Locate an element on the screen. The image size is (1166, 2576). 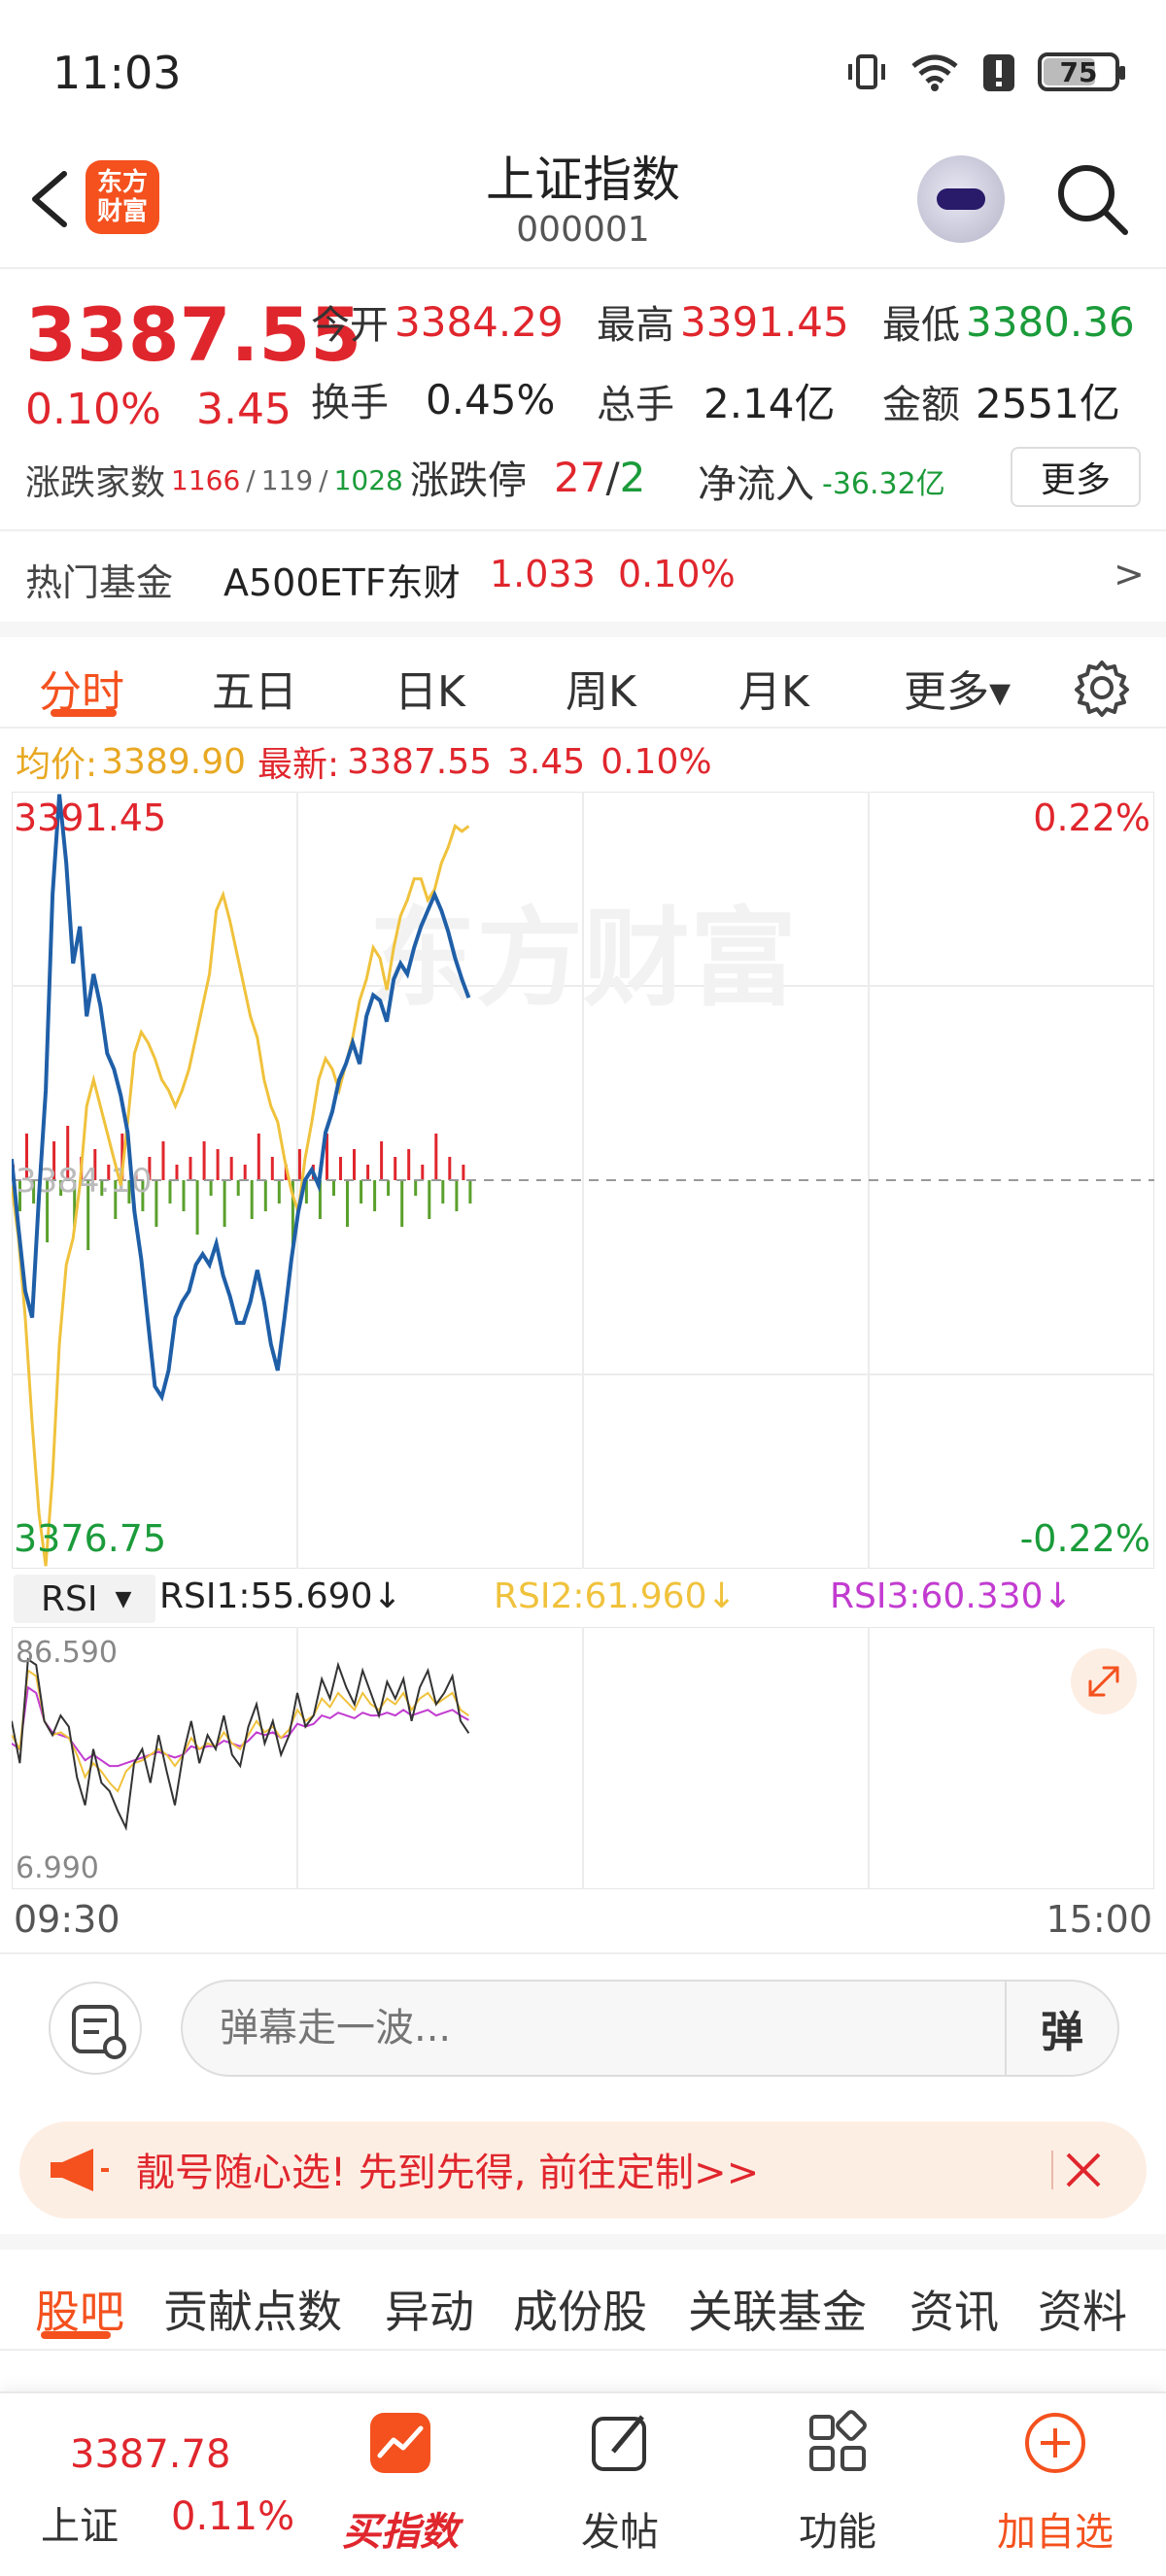
indicator-selector: RSI ▼ is located at coordinates (84, 1599).